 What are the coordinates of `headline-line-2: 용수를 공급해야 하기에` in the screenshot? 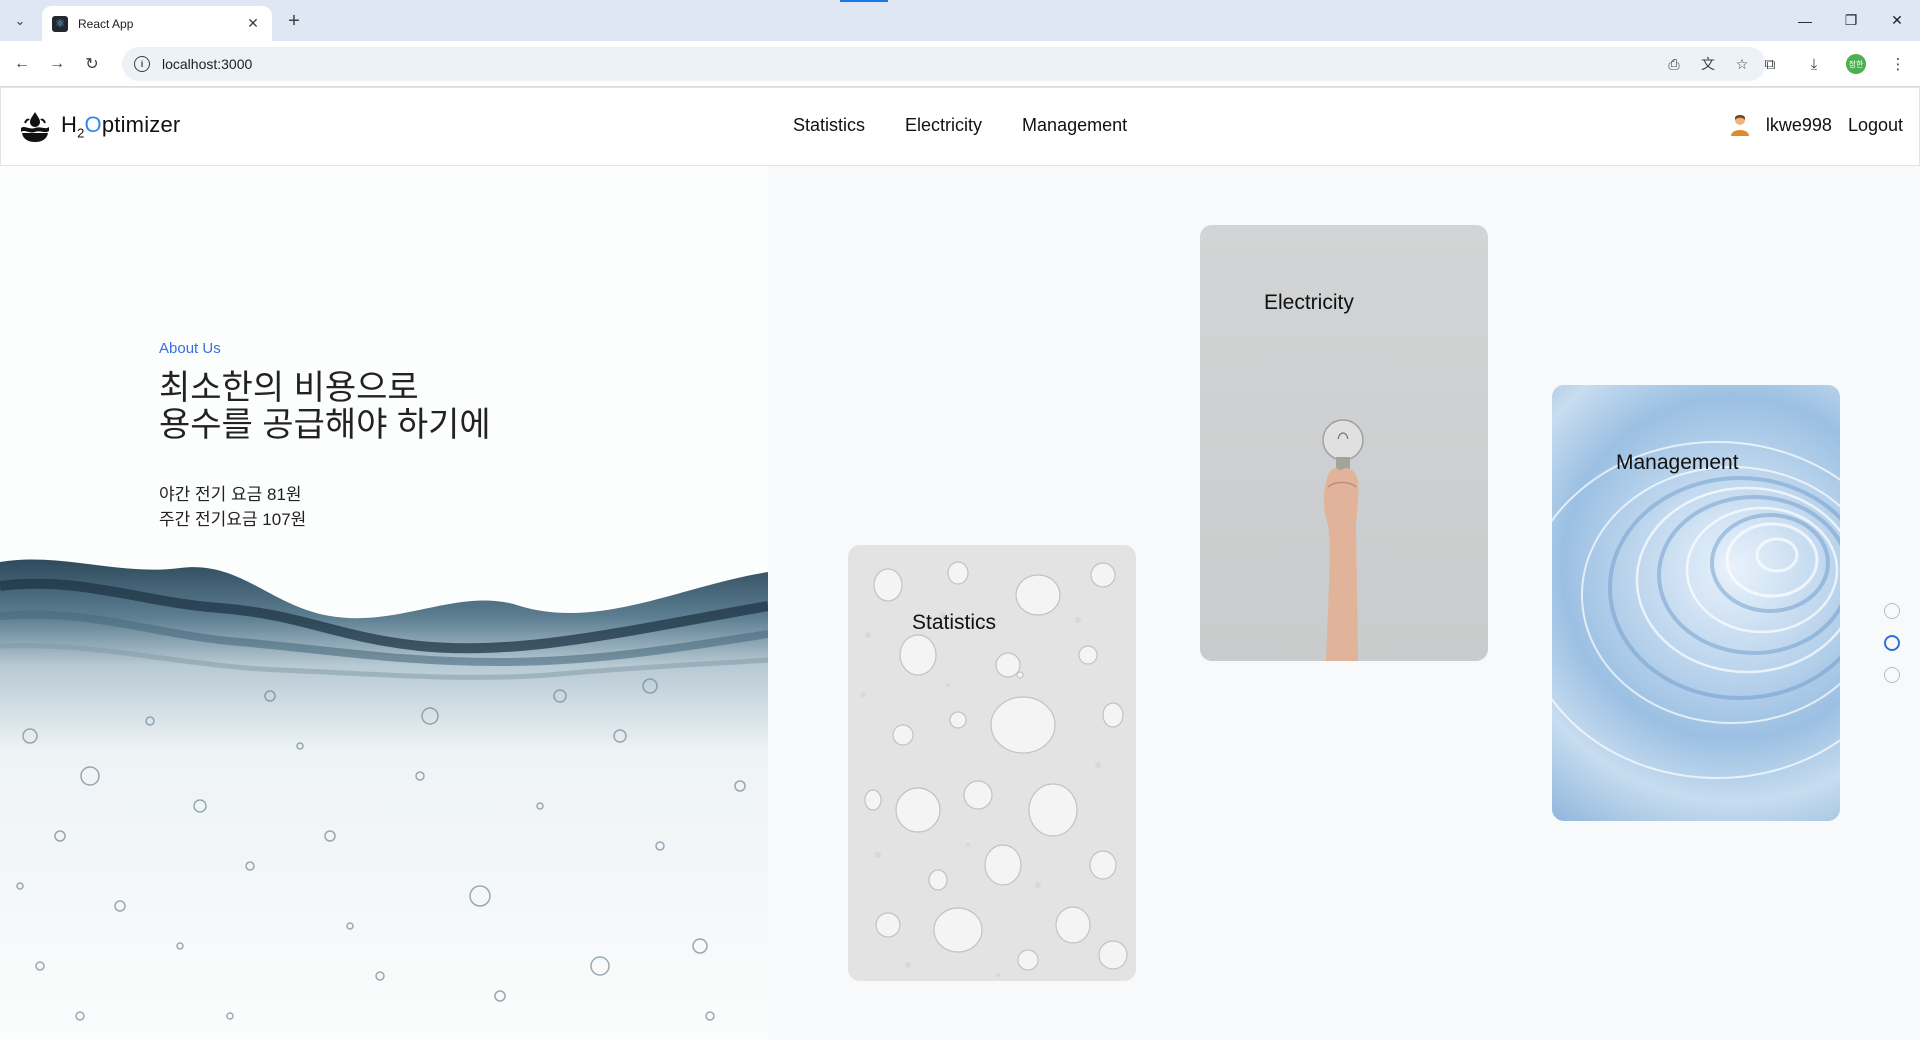 It's located at (325, 425).